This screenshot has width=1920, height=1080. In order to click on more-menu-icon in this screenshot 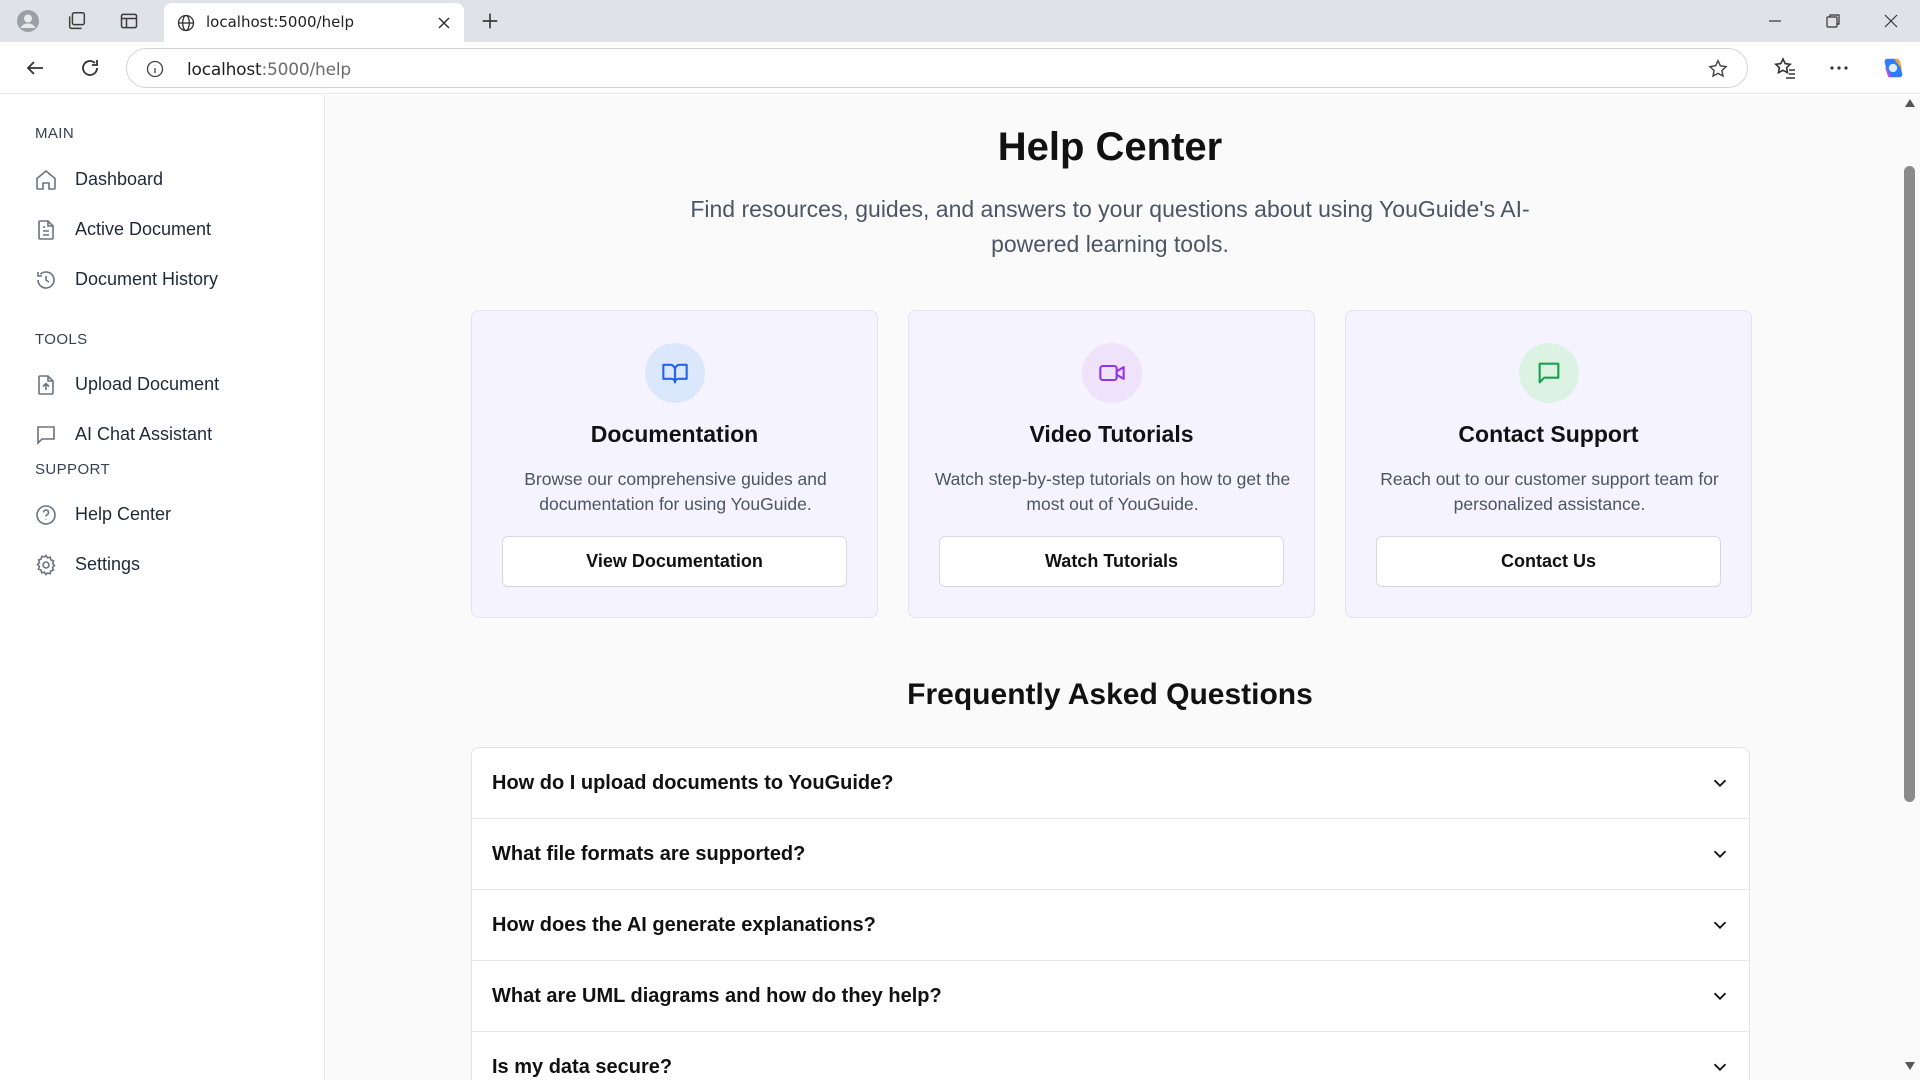, I will do `click(1839, 68)`.